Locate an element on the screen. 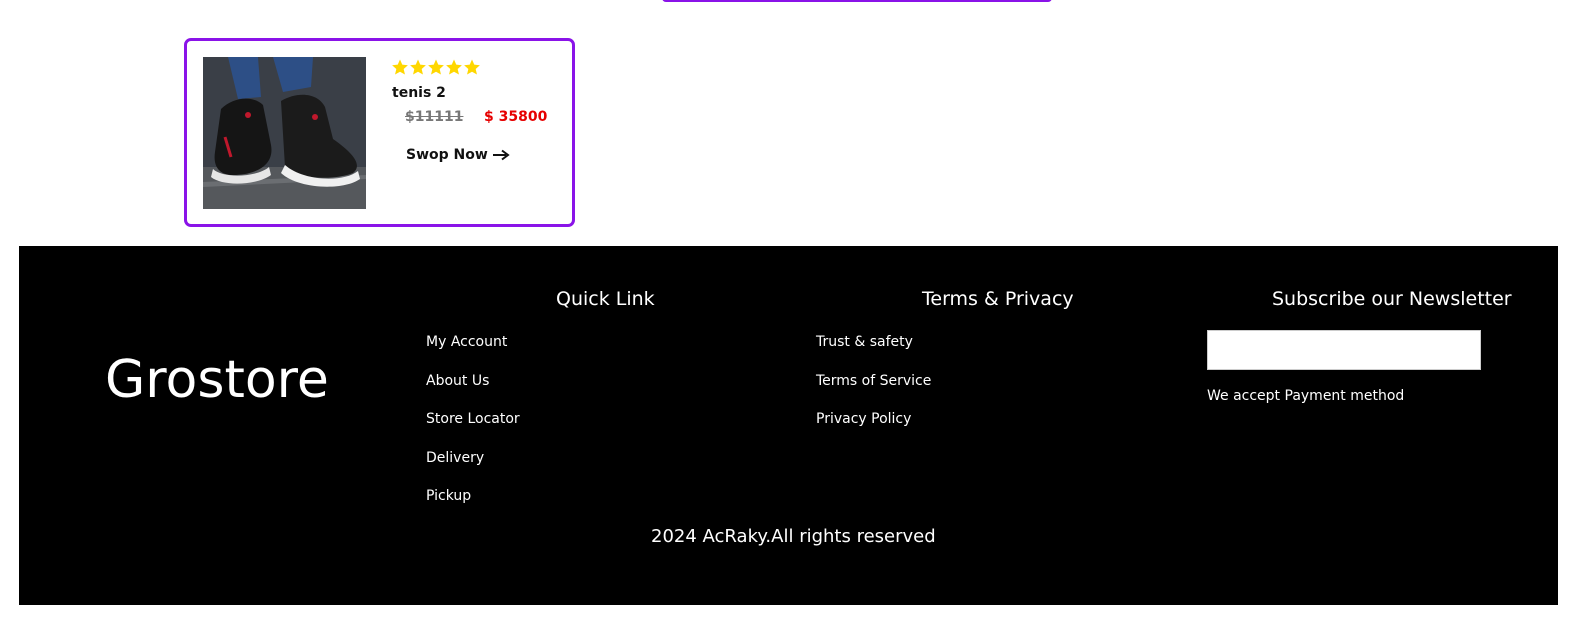 The width and height of the screenshot is (1576, 624). terms-privacy-heading: Terms & Privacy is located at coordinates (998, 299).